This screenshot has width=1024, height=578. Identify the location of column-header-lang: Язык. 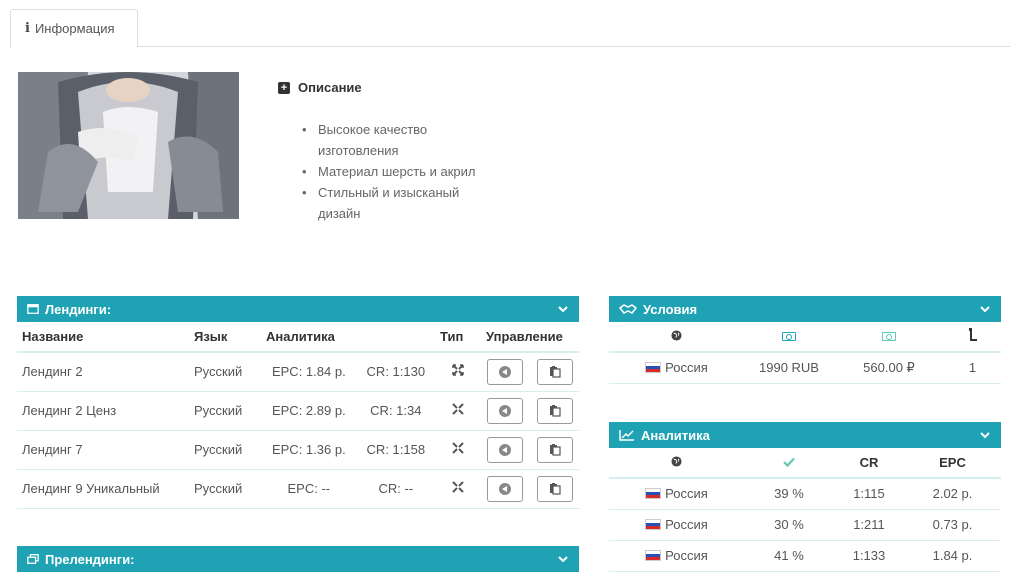
(225, 337).